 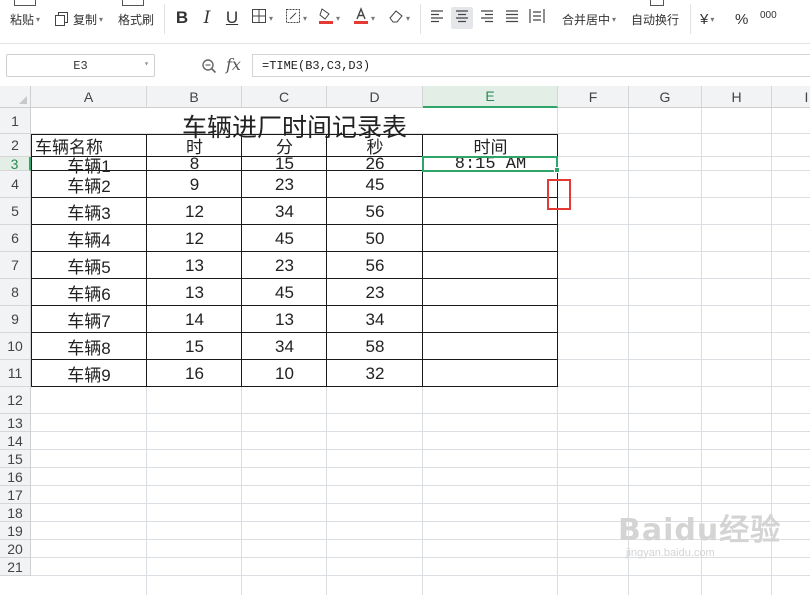 I want to click on vehicle-name-cell: 车辆9, so click(x=89, y=373).